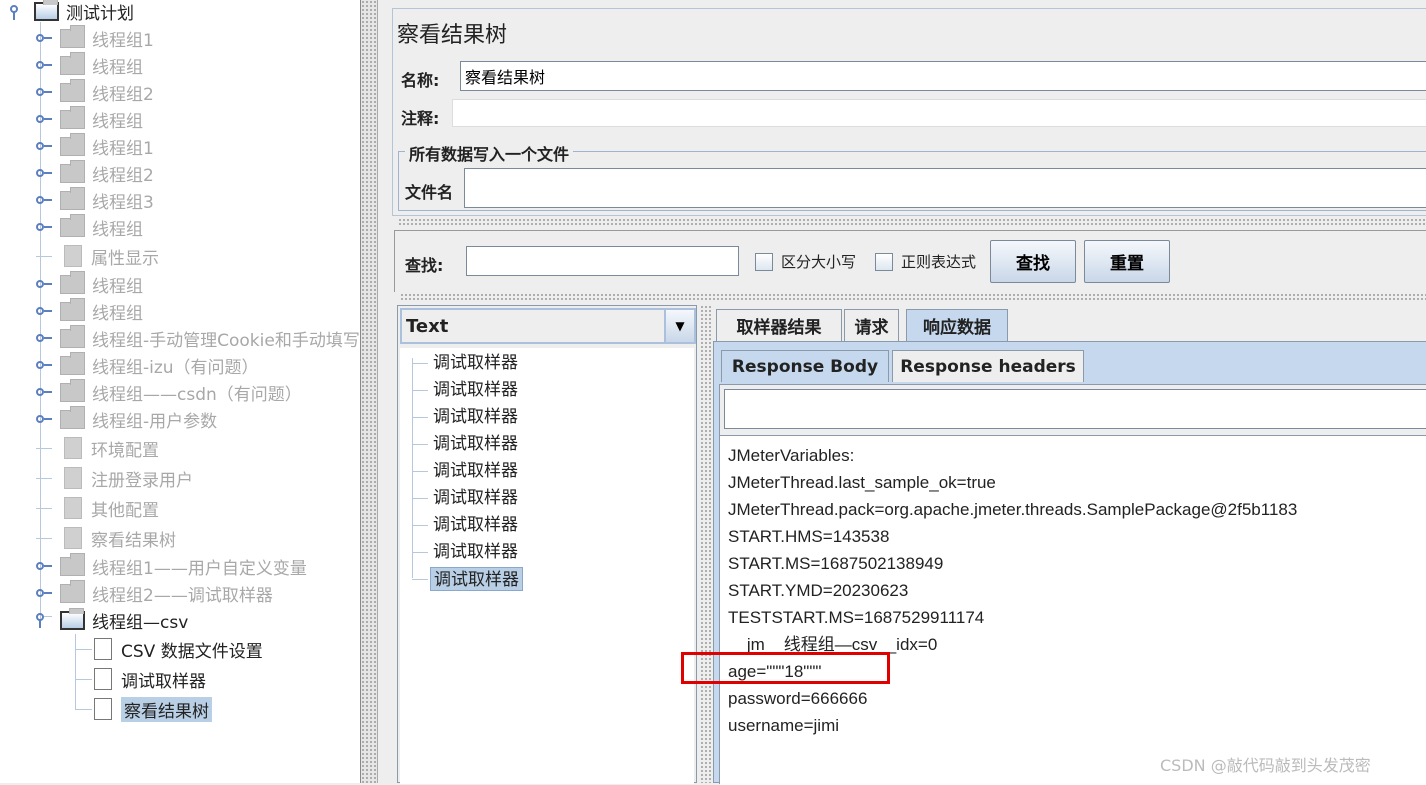  What do you see at coordinates (819, 262) in the screenshot?
I see `case-sensitive-label: 区分大小写` at bounding box center [819, 262].